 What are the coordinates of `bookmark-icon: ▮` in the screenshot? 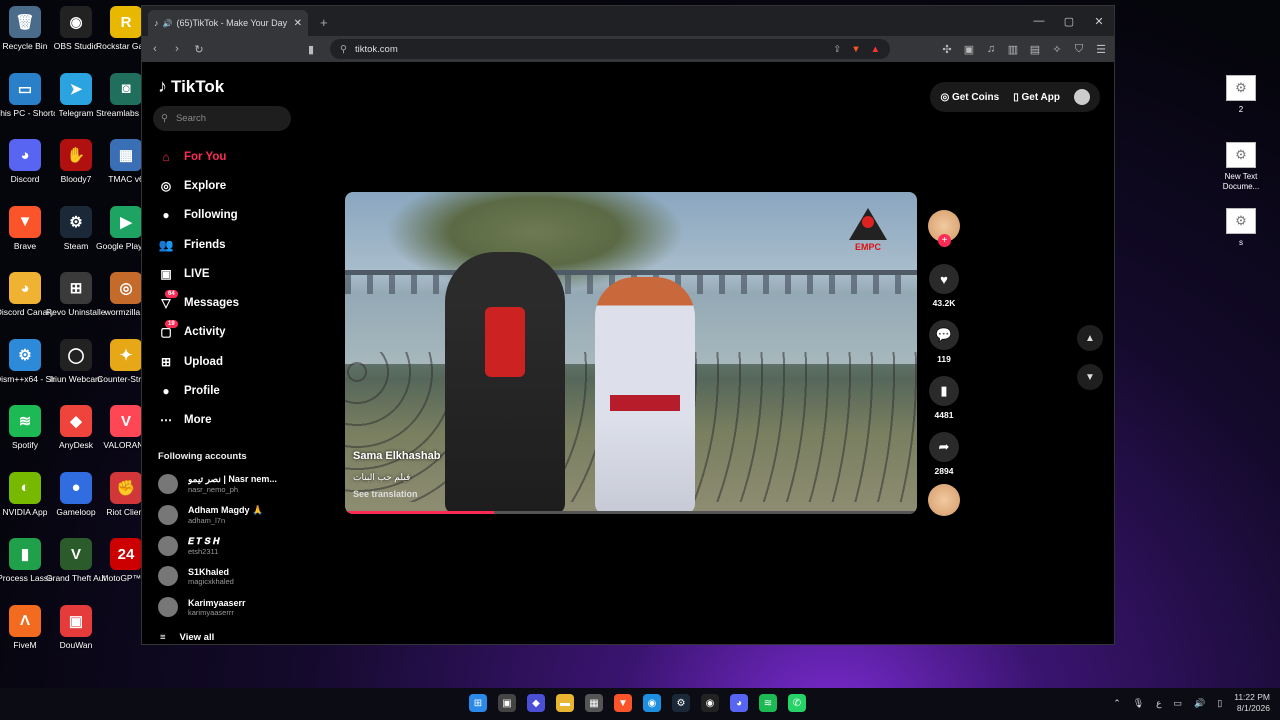 It's located at (311, 49).